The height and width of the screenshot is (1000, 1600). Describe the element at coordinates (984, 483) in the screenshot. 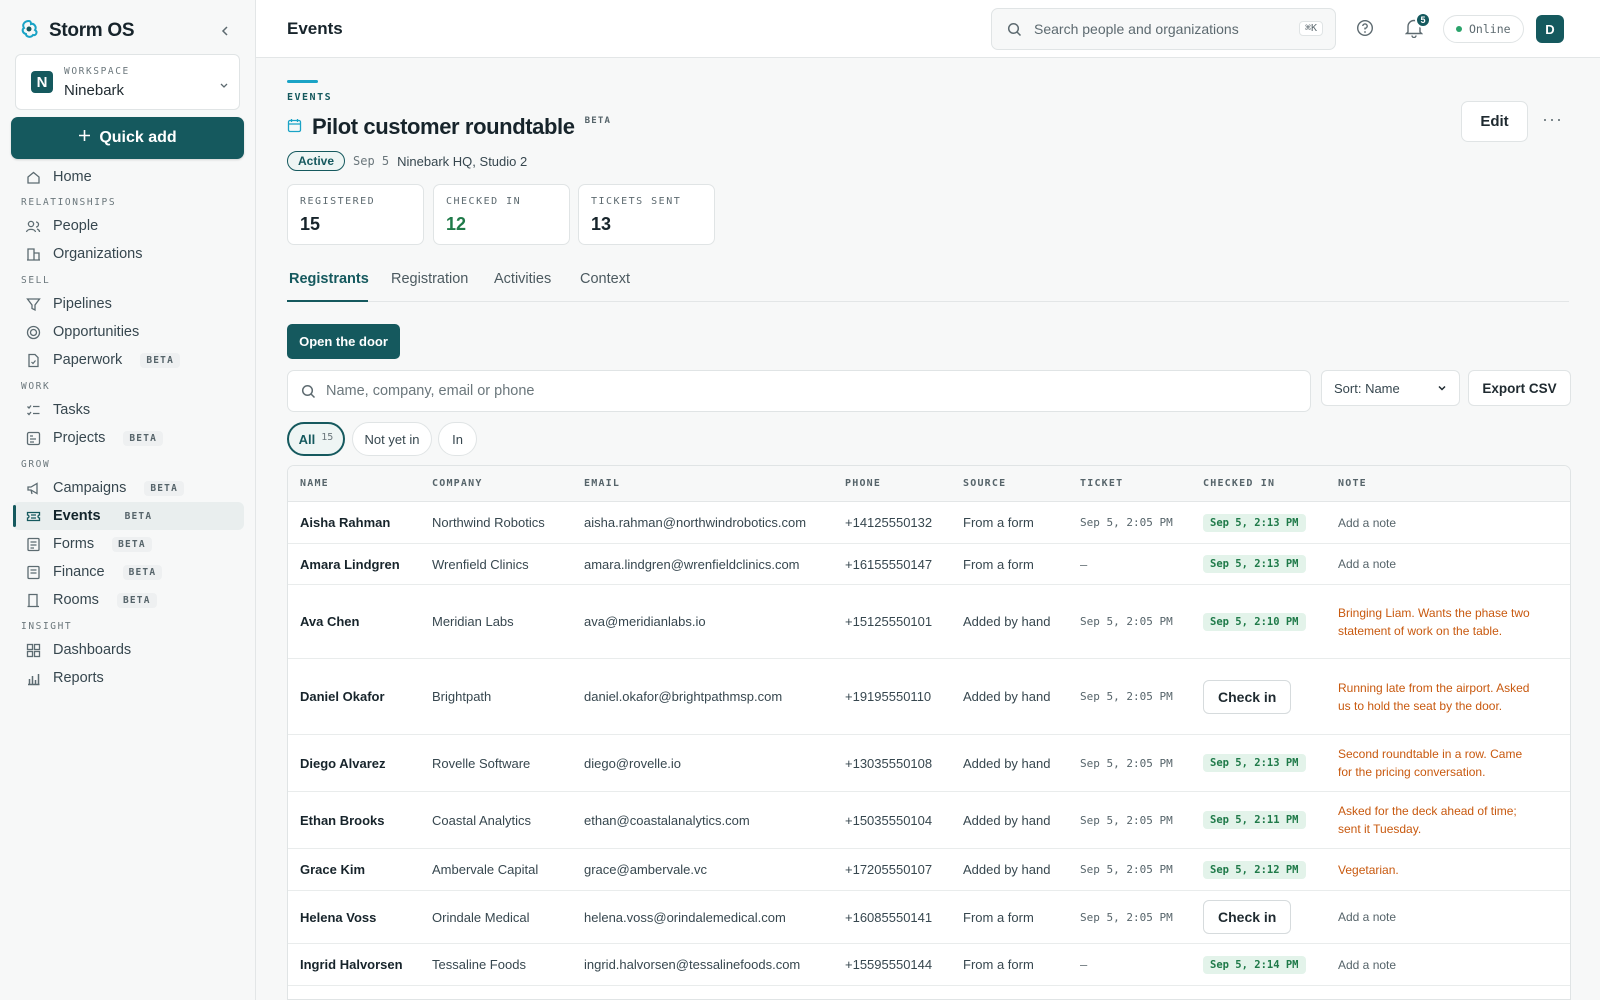

I see `column-header: SOURCE` at that location.